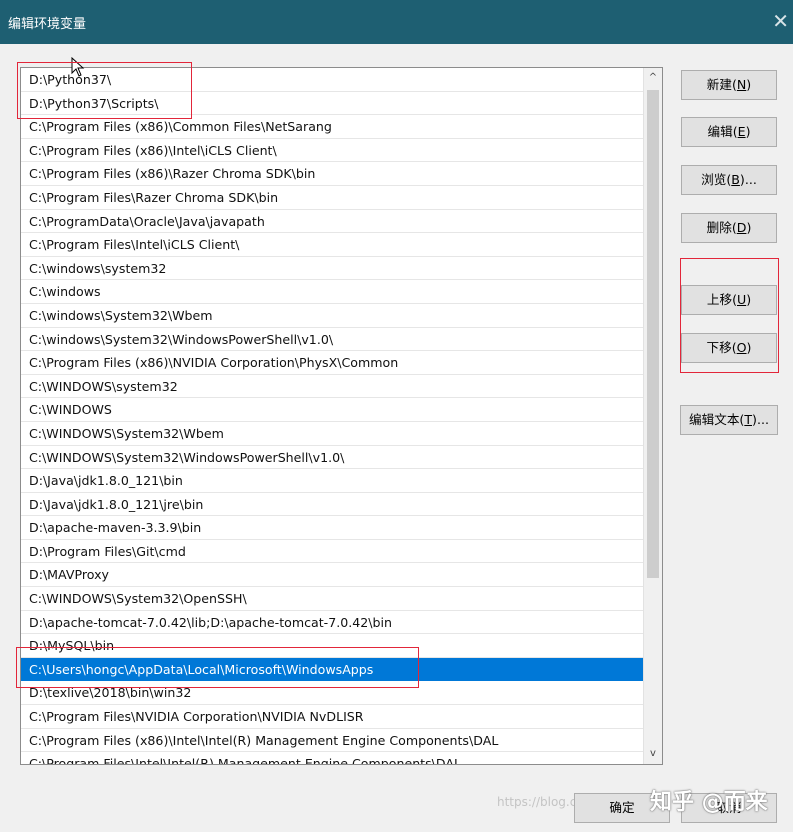 The height and width of the screenshot is (832, 793). What do you see at coordinates (741, 84) in the screenshot?
I see `new-button-hotkey: N` at bounding box center [741, 84].